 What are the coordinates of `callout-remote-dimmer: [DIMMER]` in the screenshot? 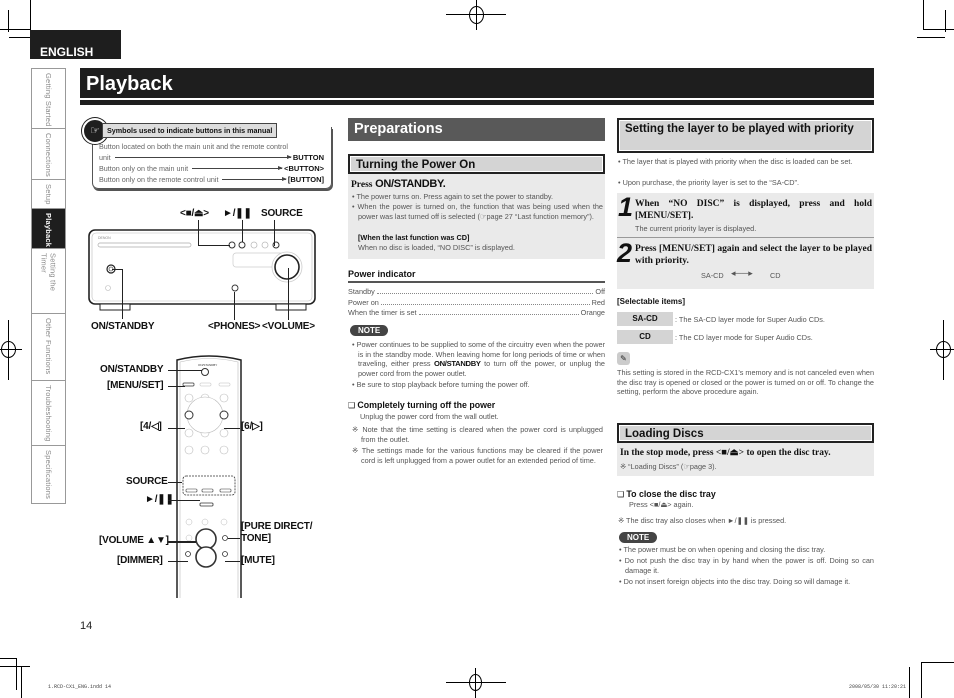 It's located at (140, 560).